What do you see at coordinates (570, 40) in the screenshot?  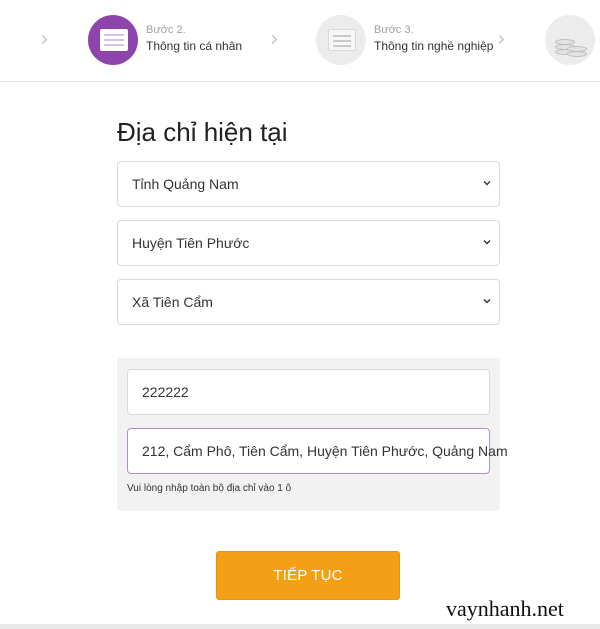 I see `step-4-coins-icon` at bounding box center [570, 40].